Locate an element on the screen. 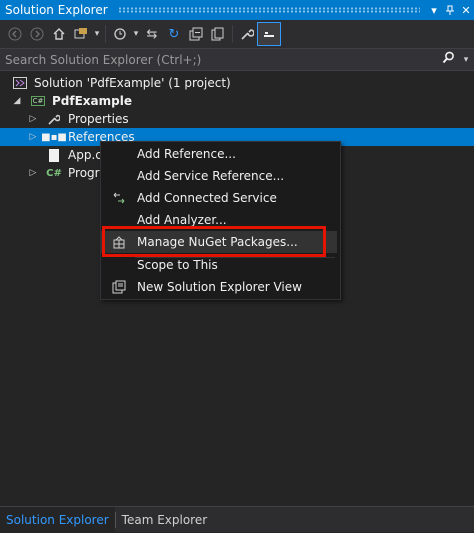 The height and width of the screenshot is (533, 474). home-icon is located at coordinates (59, 34).